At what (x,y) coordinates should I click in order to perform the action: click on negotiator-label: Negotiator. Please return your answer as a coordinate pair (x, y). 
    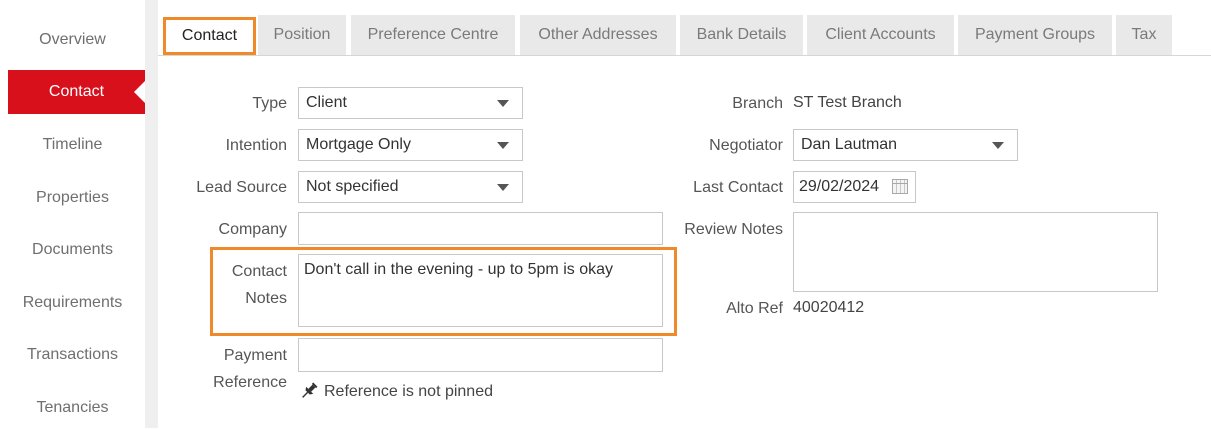
    Looking at the image, I should click on (746, 145).